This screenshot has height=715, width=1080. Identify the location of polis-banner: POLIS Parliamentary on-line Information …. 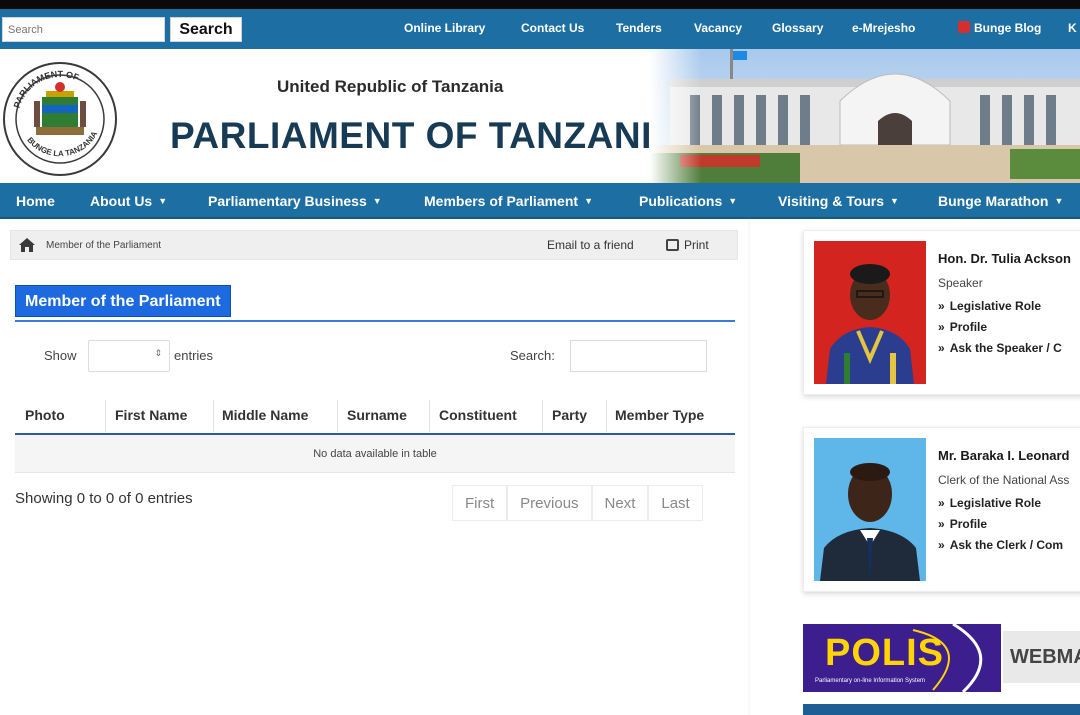
(902, 658).